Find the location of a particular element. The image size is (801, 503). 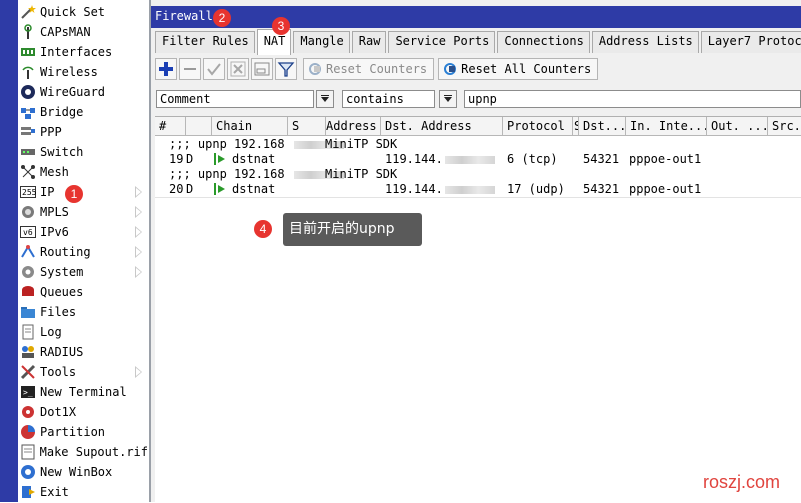

radius-icon is located at coordinates (29, 352).